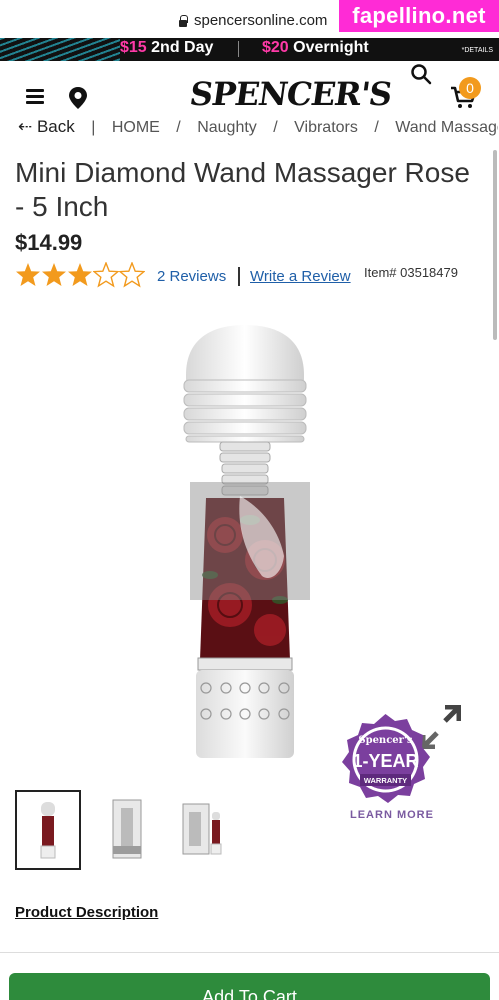  What do you see at coordinates (86, 912) in the screenshot?
I see `product-description-link: Product Description` at bounding box center [86, 912].